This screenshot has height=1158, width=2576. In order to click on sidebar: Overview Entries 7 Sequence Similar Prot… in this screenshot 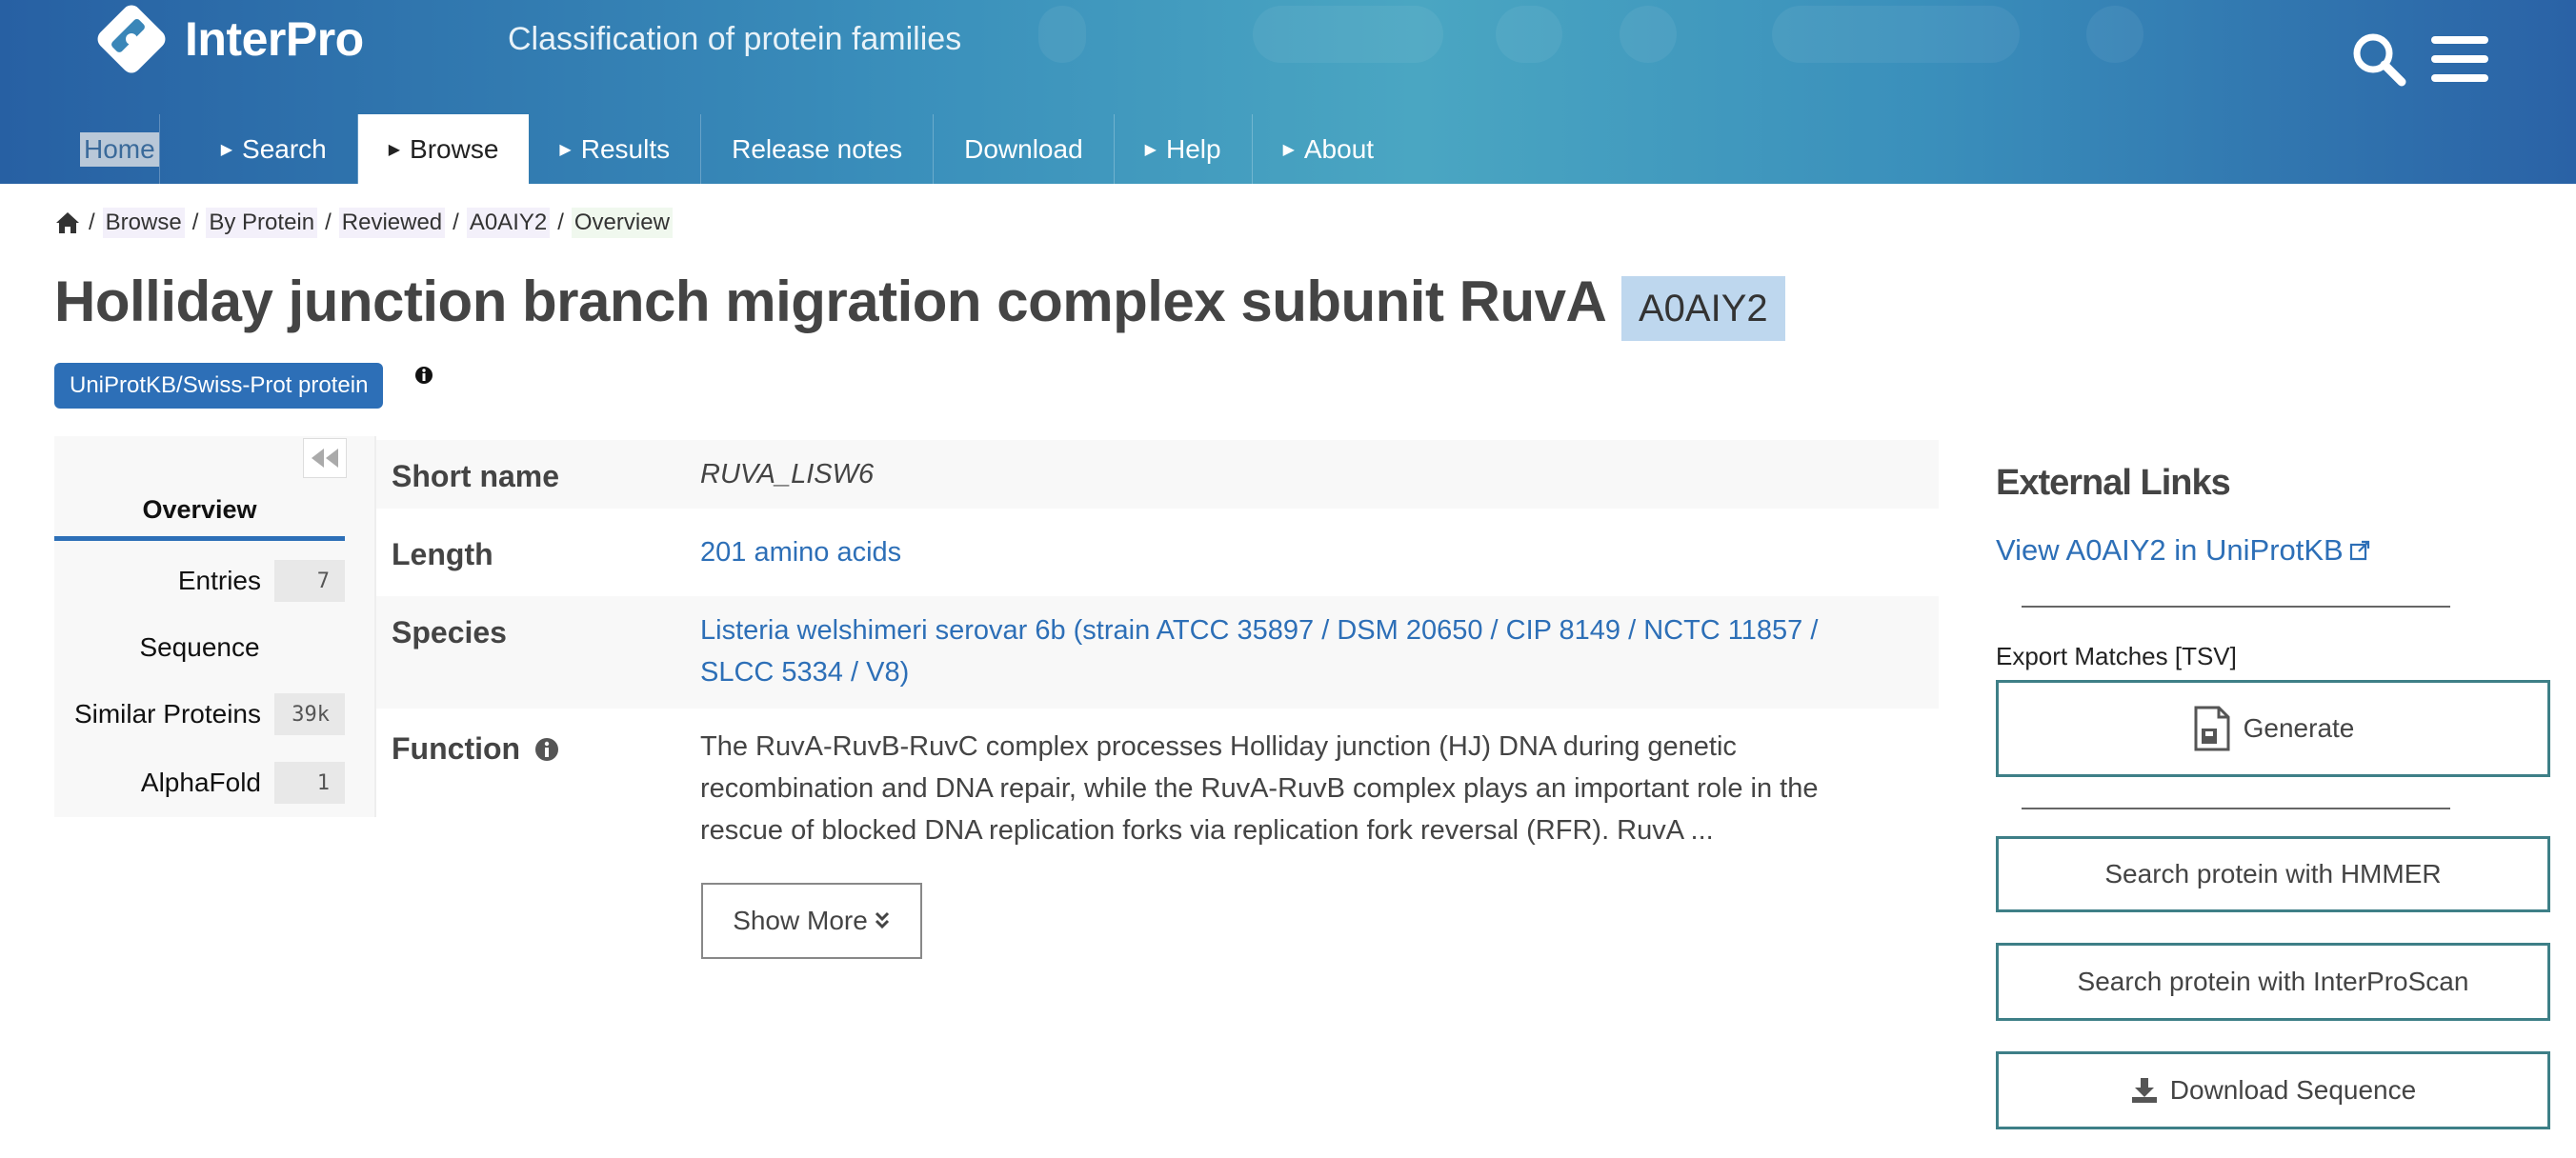, I will do `click(214, 626)`.